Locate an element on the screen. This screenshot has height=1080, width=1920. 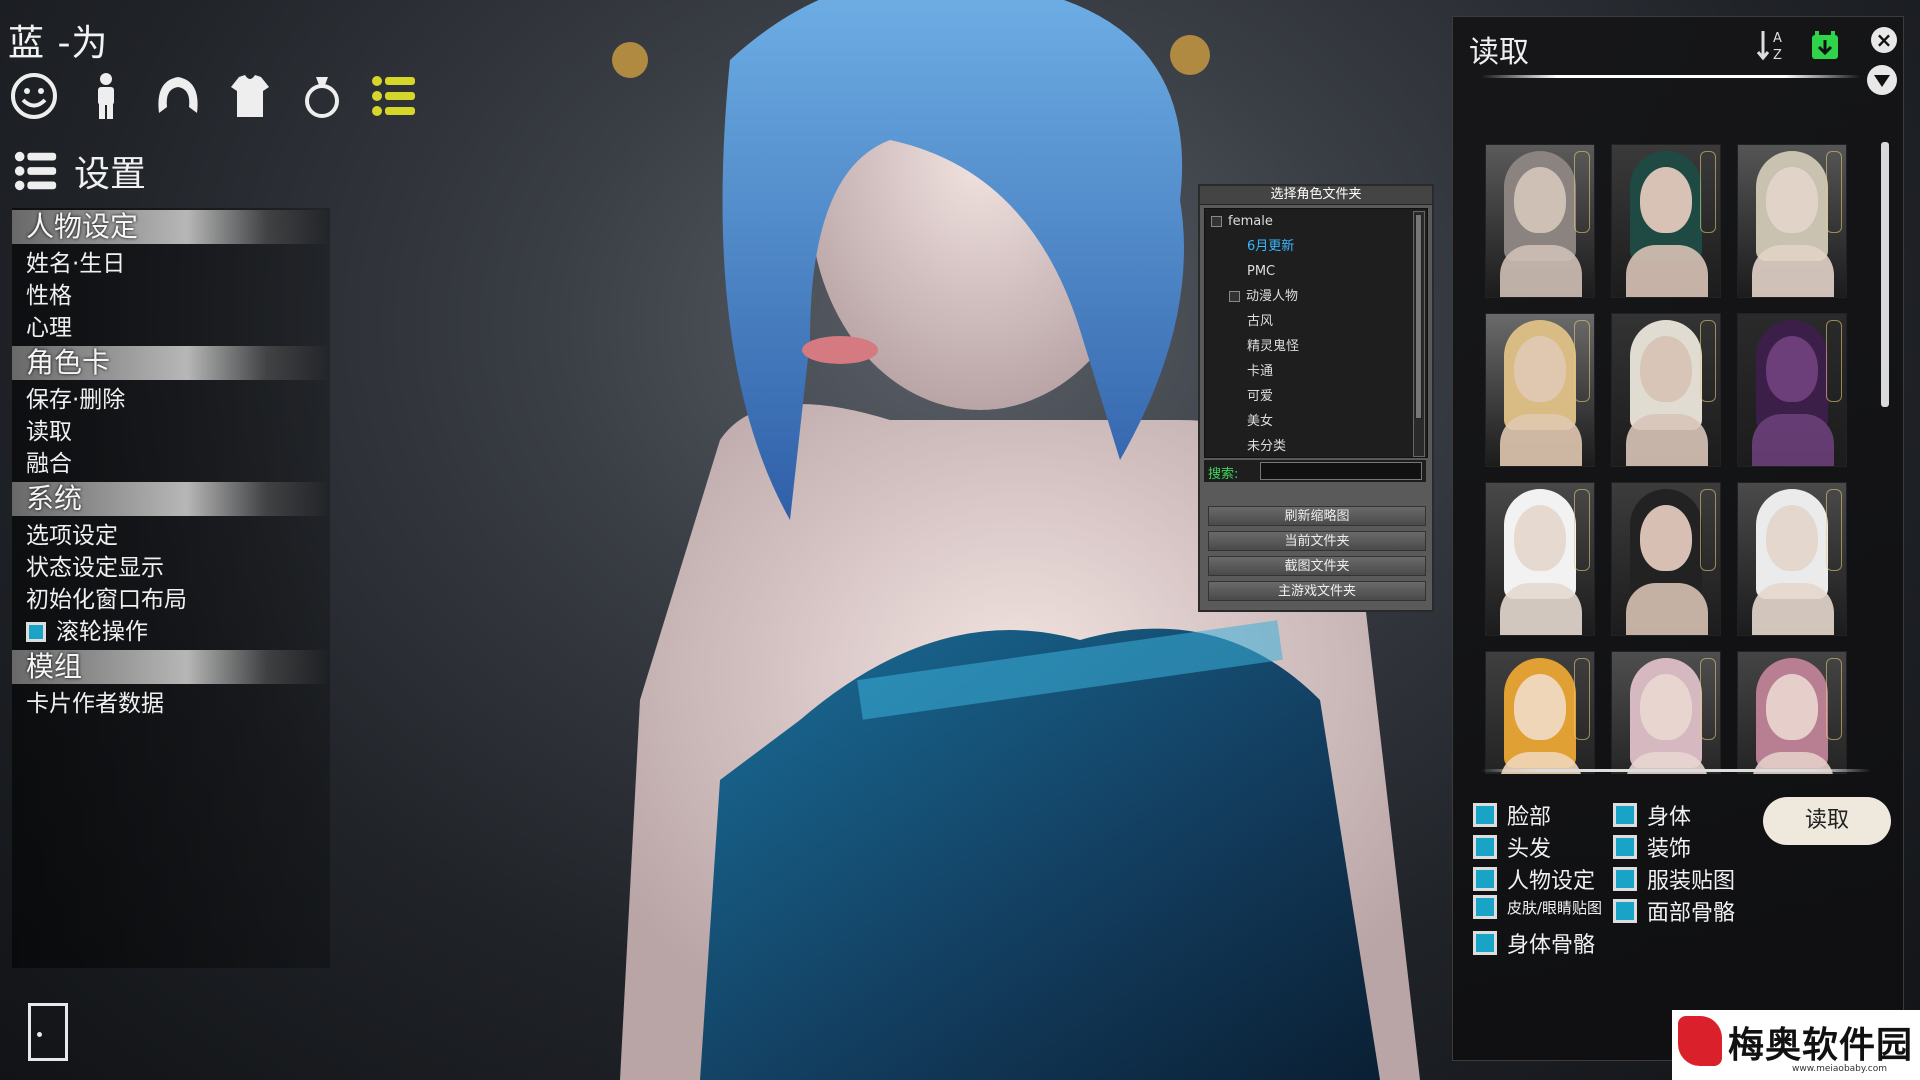
option-face-checkbox is located at coordinates (1485, 815).